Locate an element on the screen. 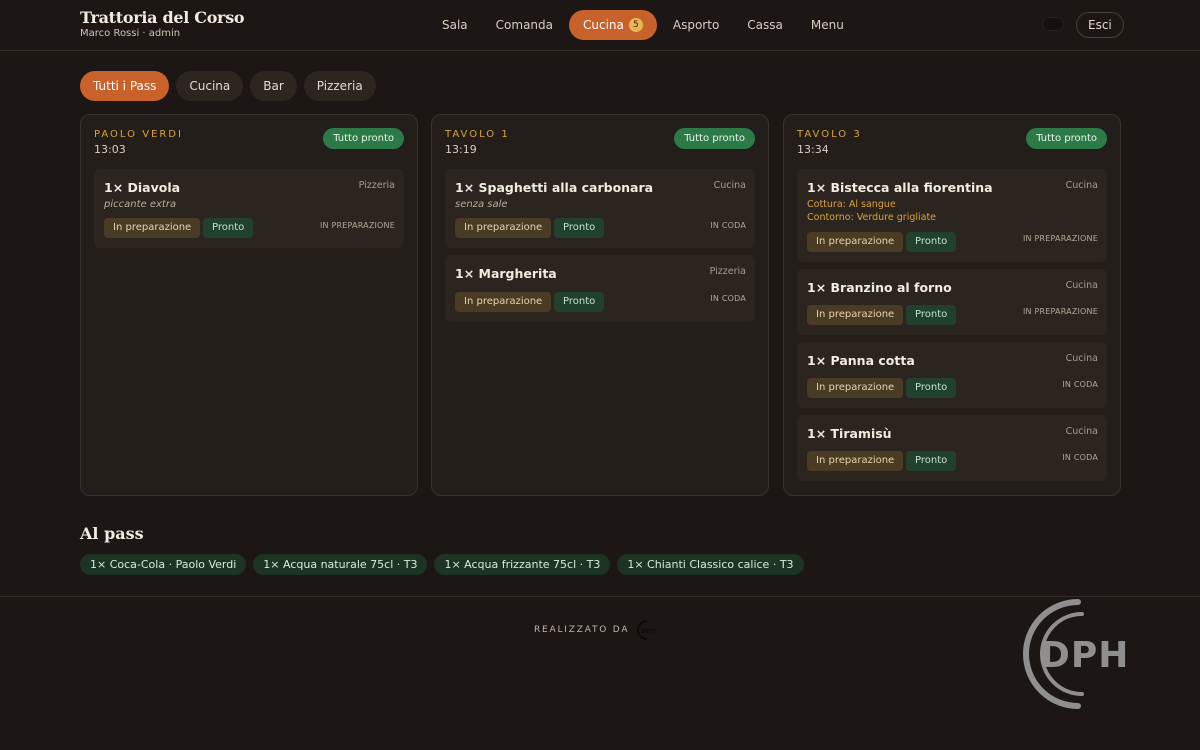 The height and width of the screenshot is (750, 1200). dph-watermark-icon: DPH is located at coordinates (1076, 654).